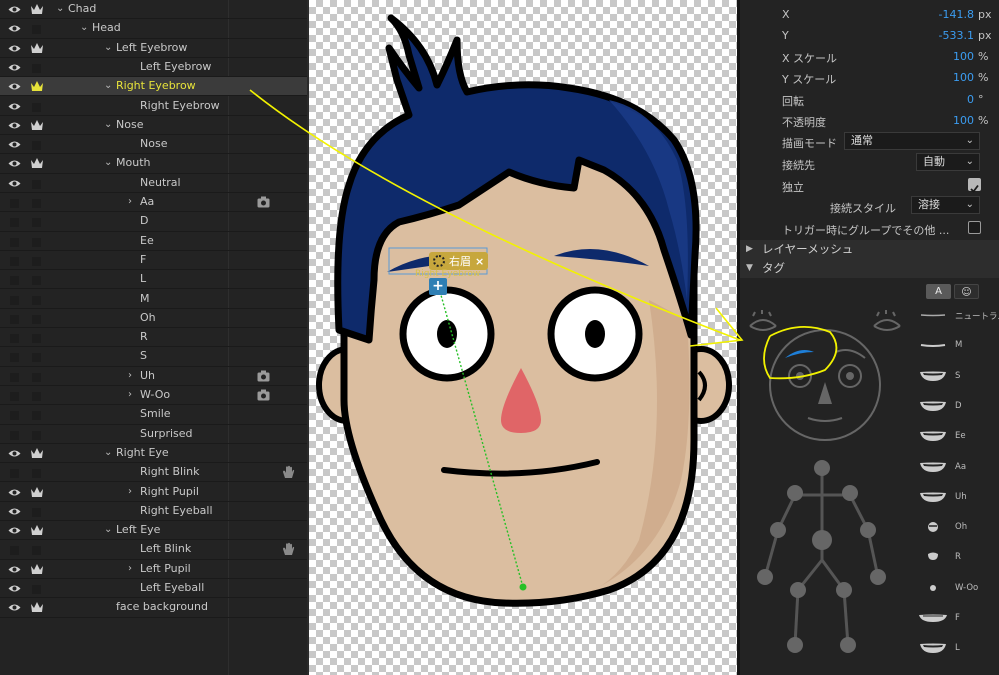  I want to click on mouth-tag-item: Ee, so click(957, 436).